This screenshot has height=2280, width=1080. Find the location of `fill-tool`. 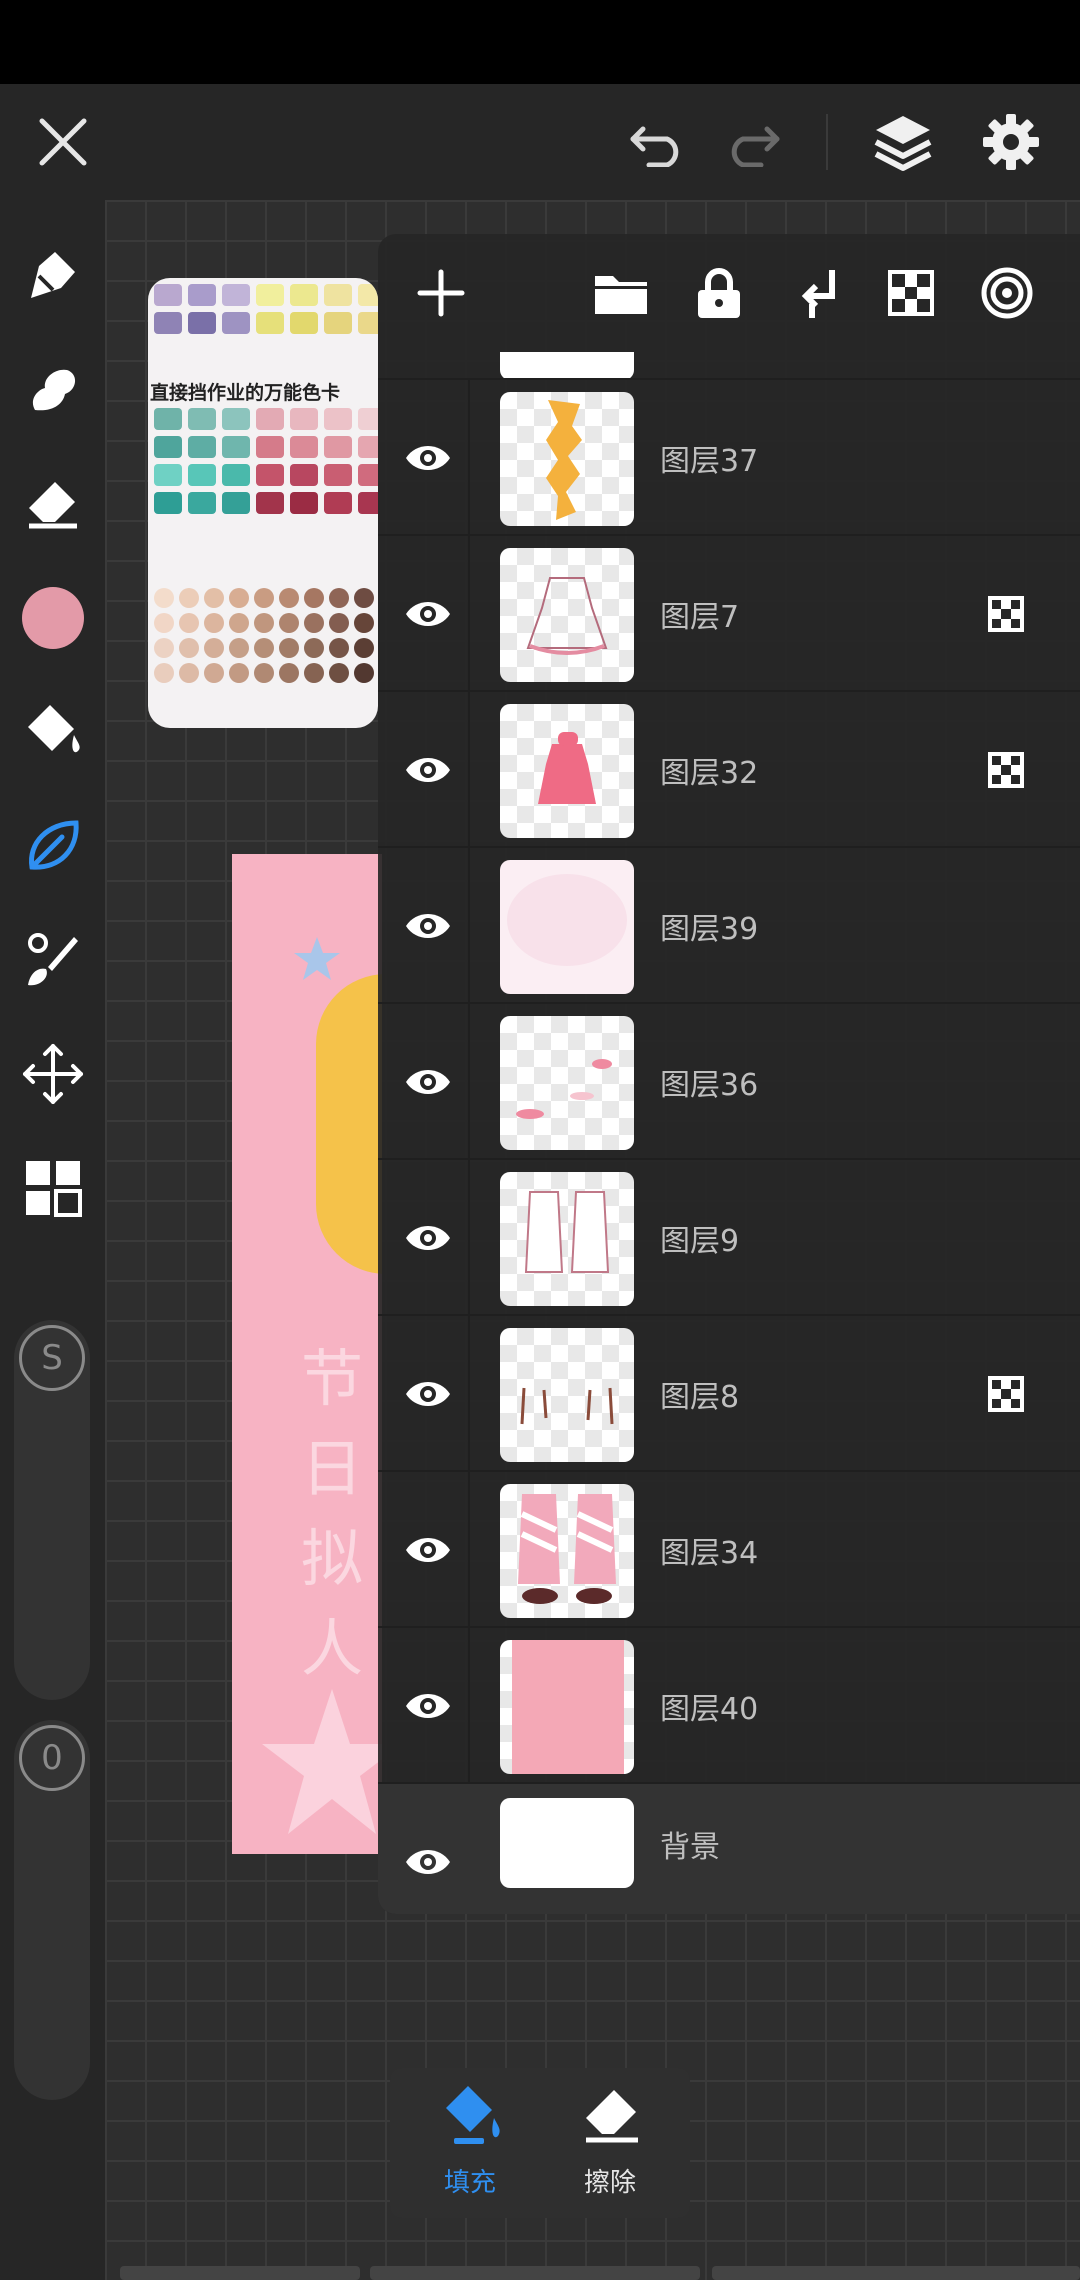

fill-tool is located at coordinates (52, 732).